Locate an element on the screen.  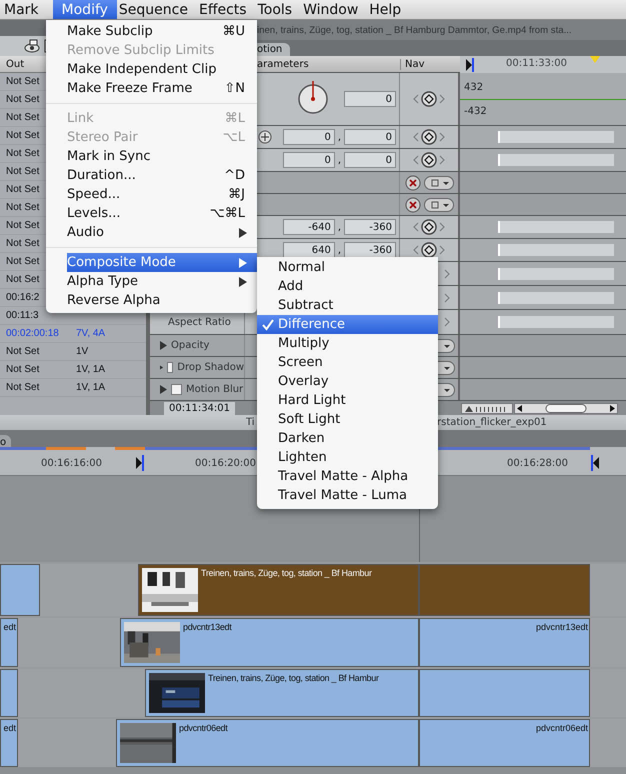
parameter-label: Aspect Ratio is located at coordinates (199, 322).